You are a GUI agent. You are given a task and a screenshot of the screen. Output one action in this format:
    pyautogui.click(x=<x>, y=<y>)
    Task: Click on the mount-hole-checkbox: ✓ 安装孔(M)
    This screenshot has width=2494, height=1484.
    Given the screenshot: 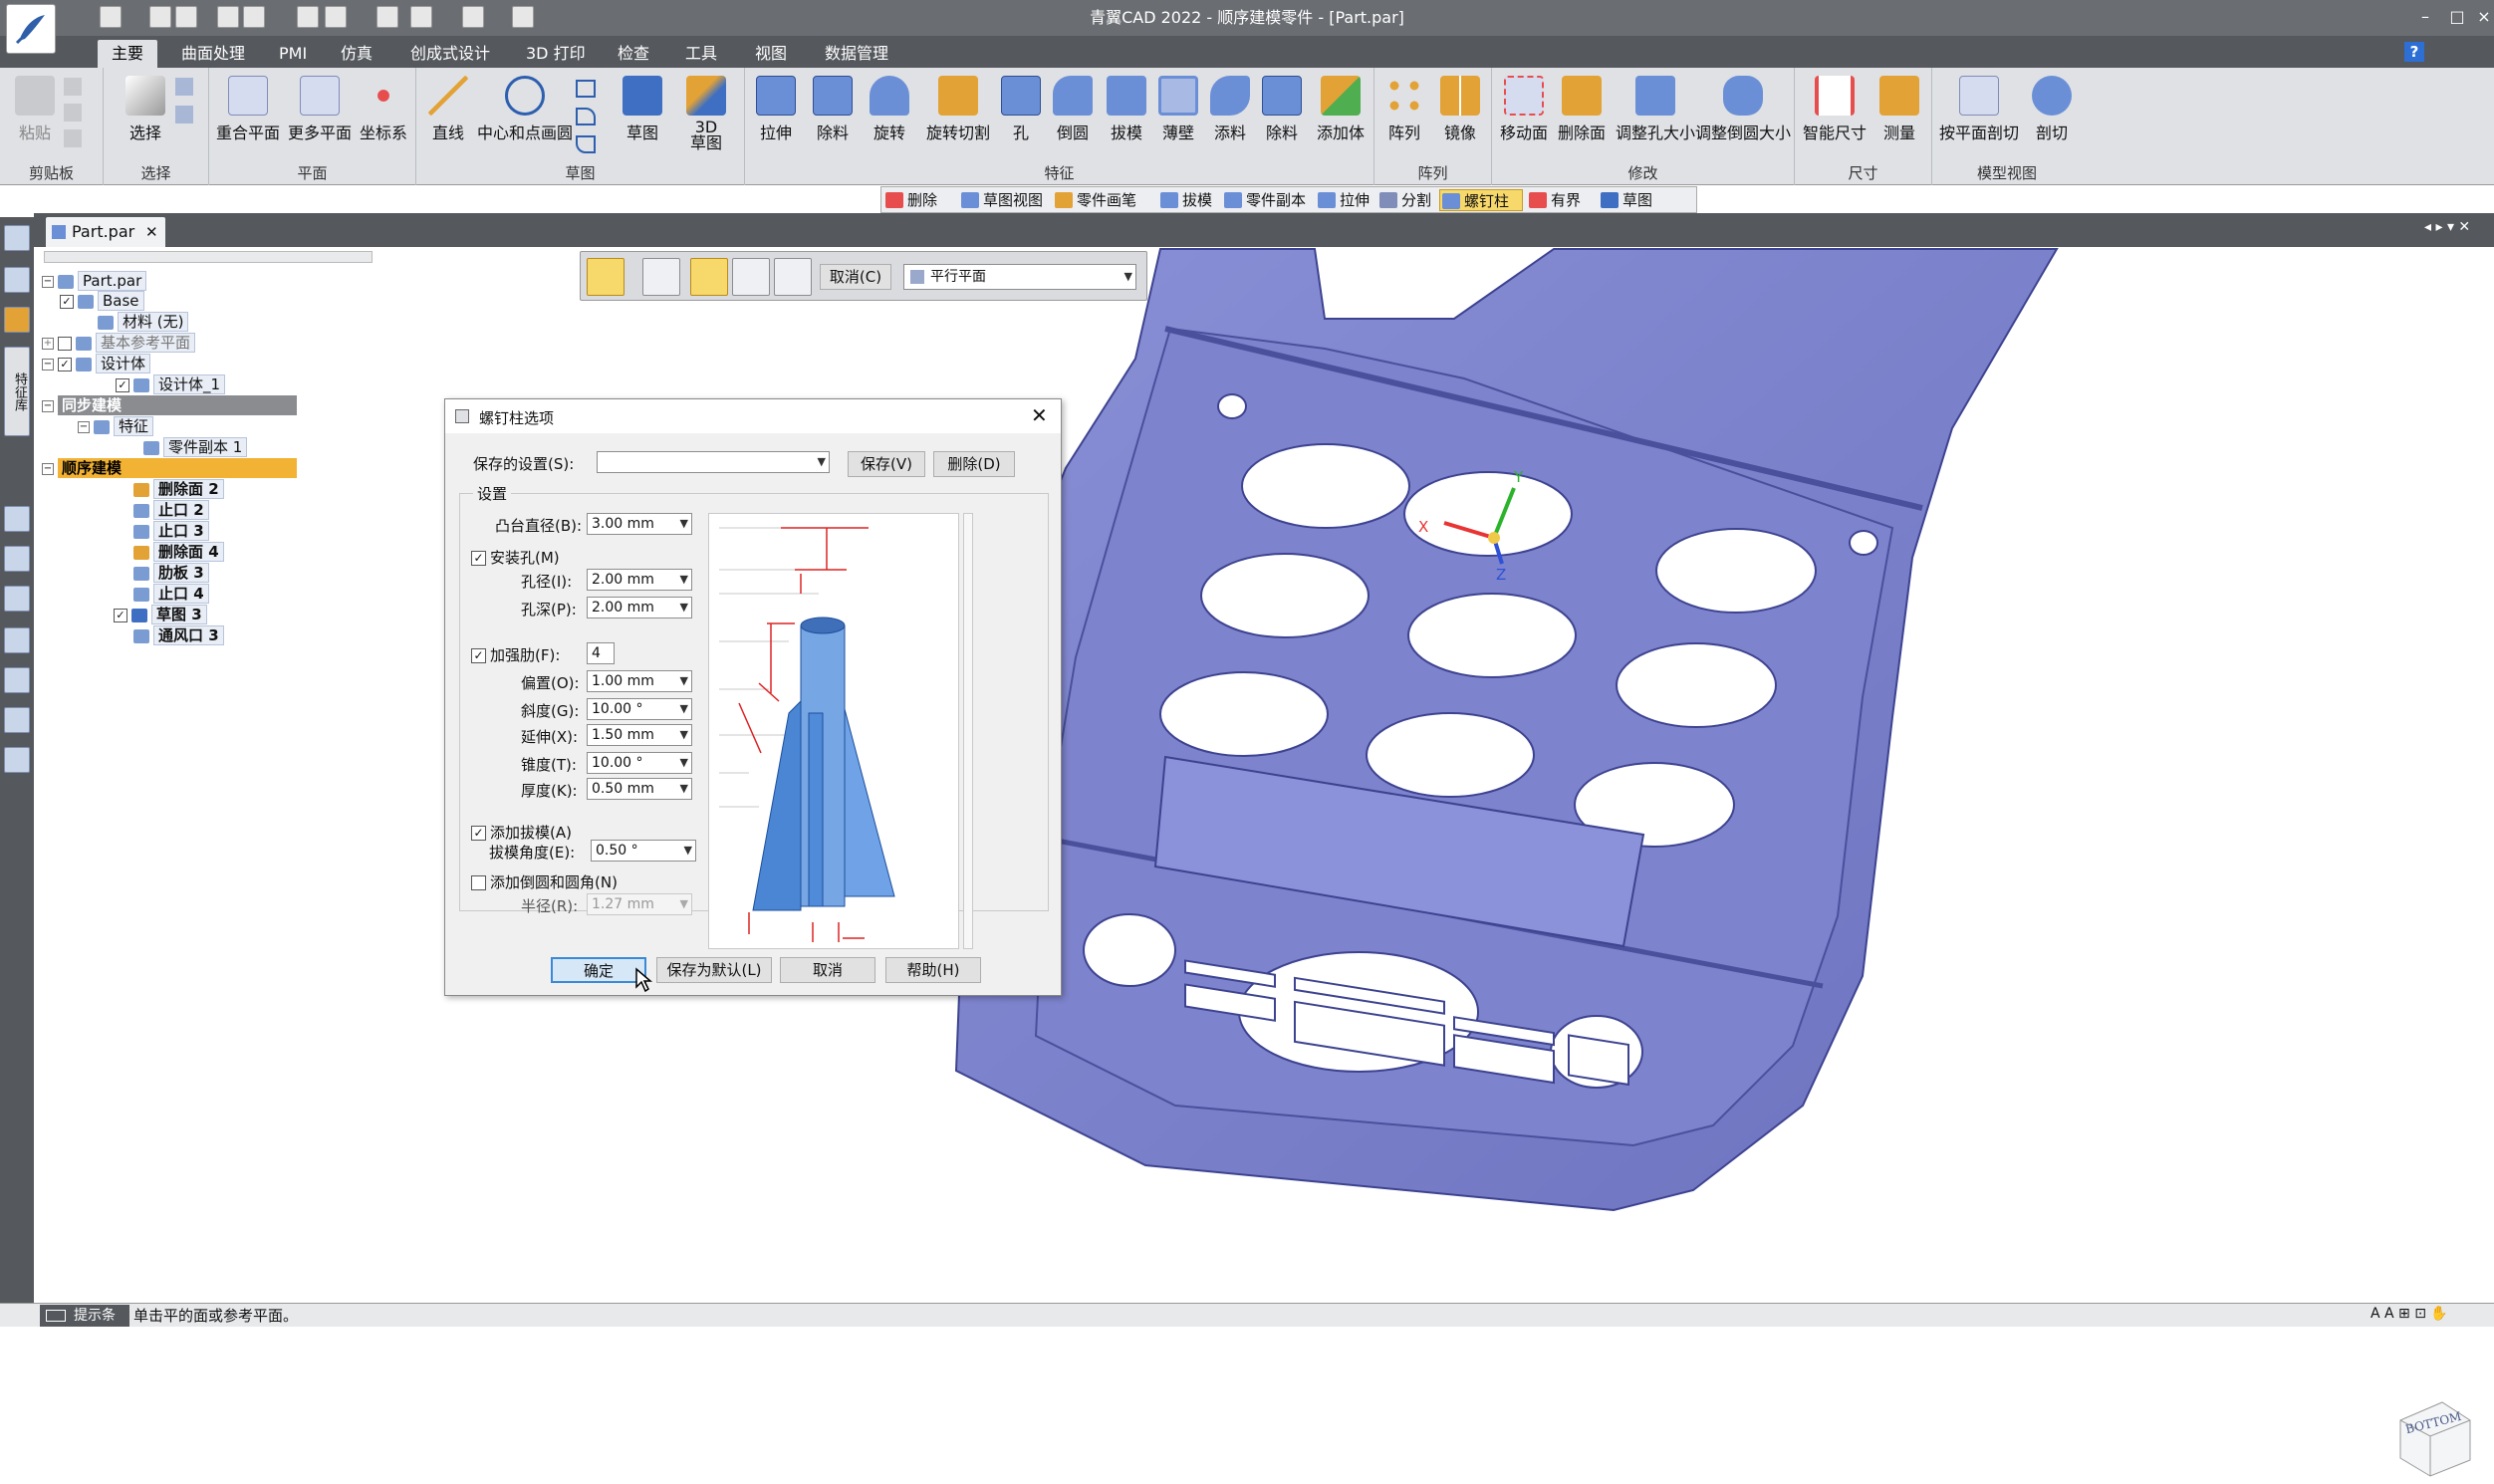 What is the action you would take?
    pyautogui.click(x=515, y=557)
    